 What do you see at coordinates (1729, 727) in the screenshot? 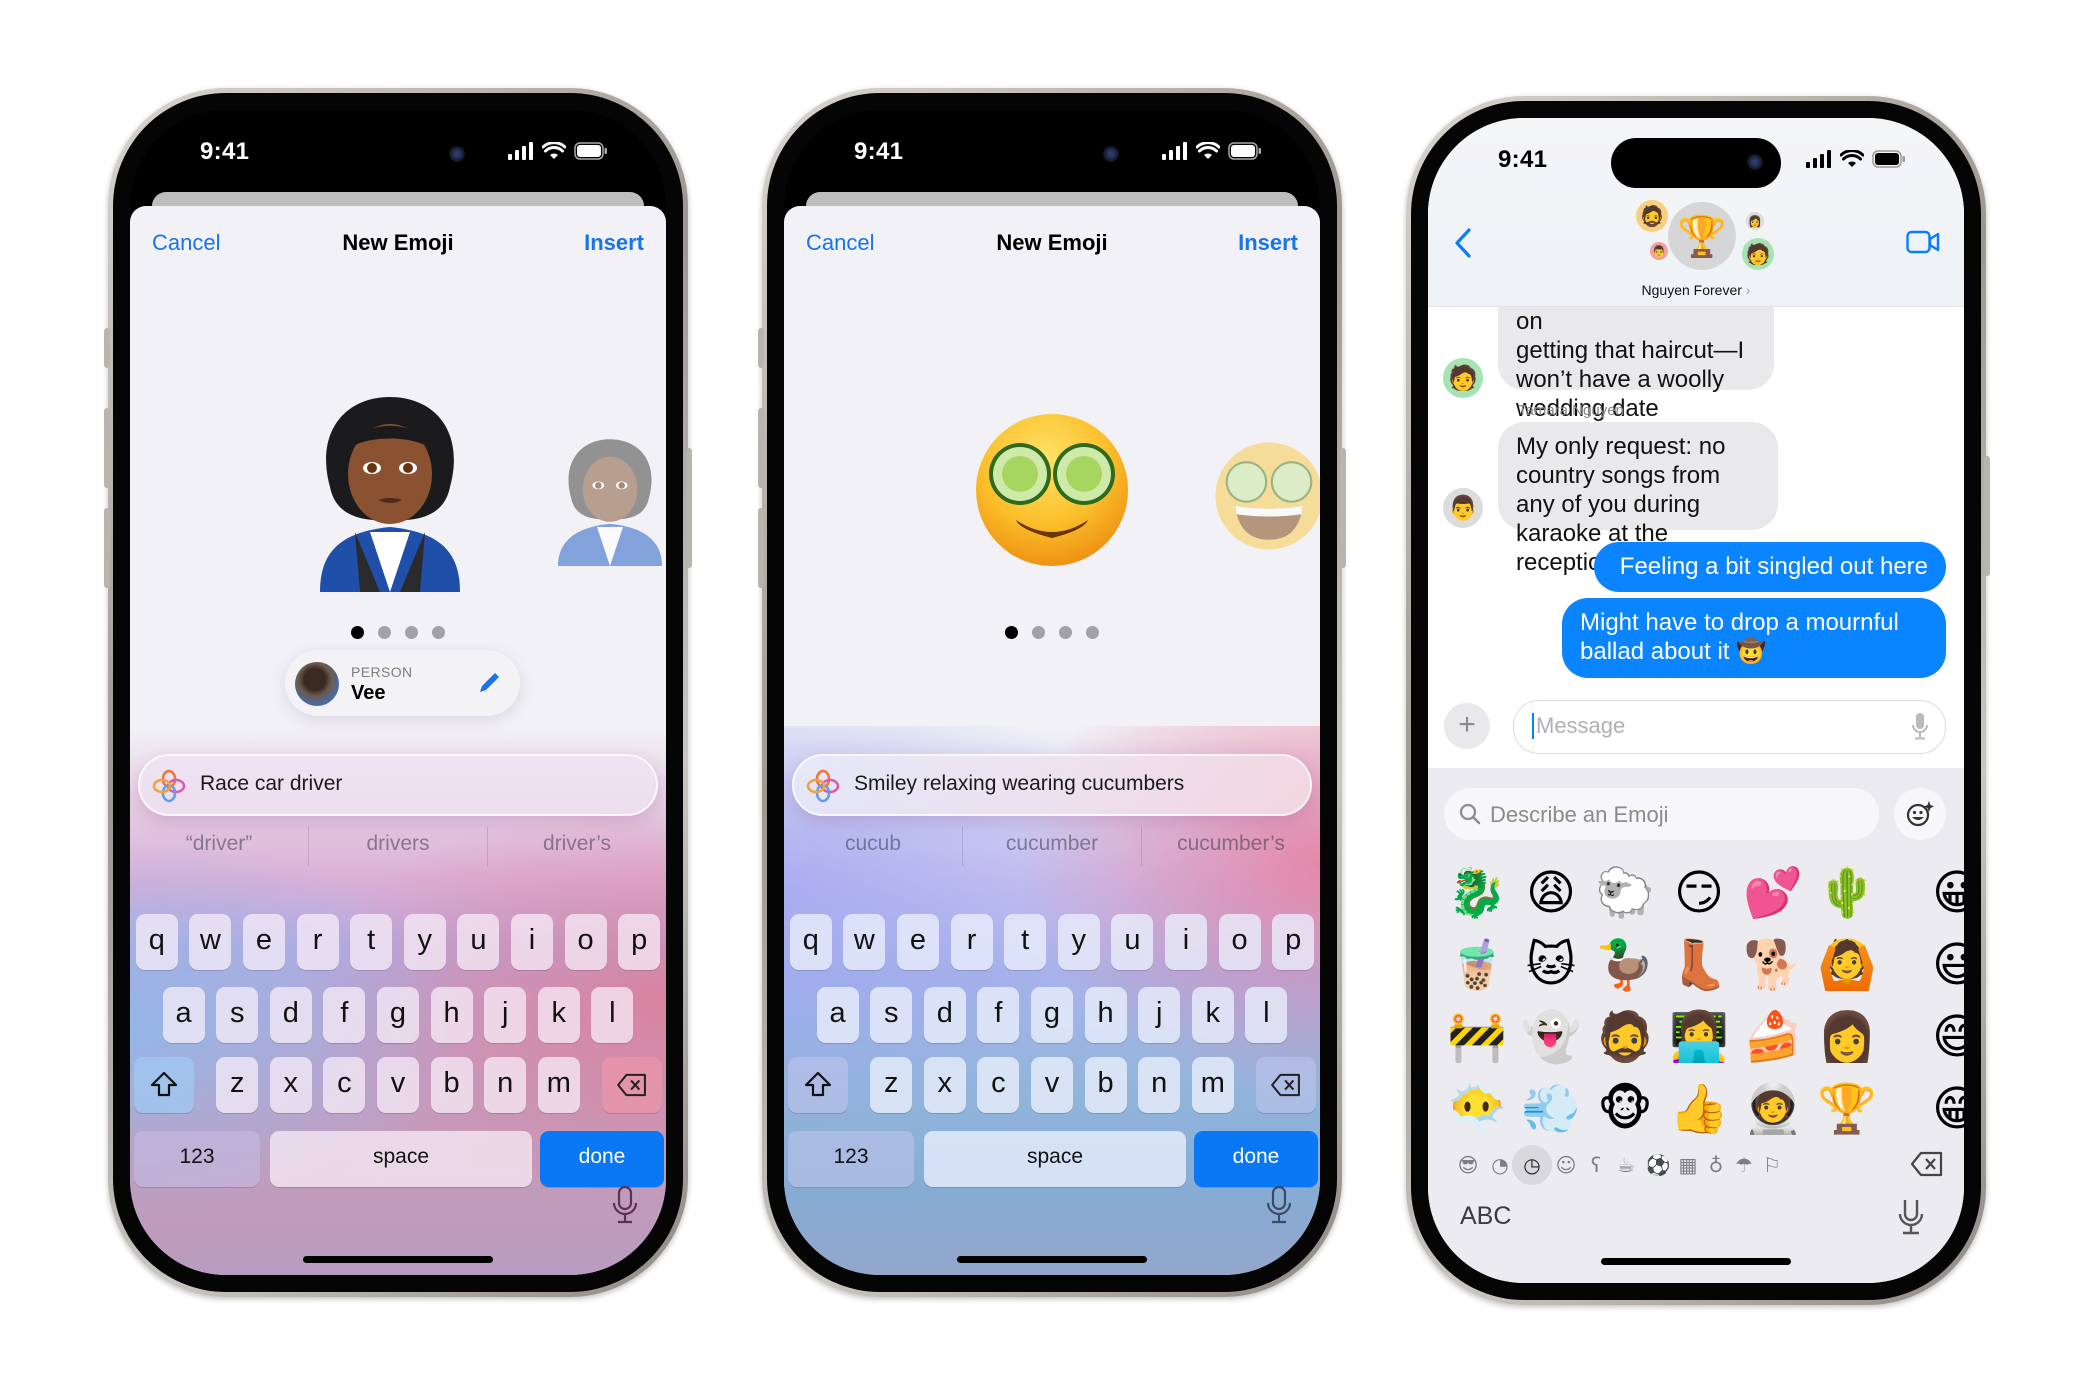
I see `message-input: Message` at bounding box center [1729, 727].